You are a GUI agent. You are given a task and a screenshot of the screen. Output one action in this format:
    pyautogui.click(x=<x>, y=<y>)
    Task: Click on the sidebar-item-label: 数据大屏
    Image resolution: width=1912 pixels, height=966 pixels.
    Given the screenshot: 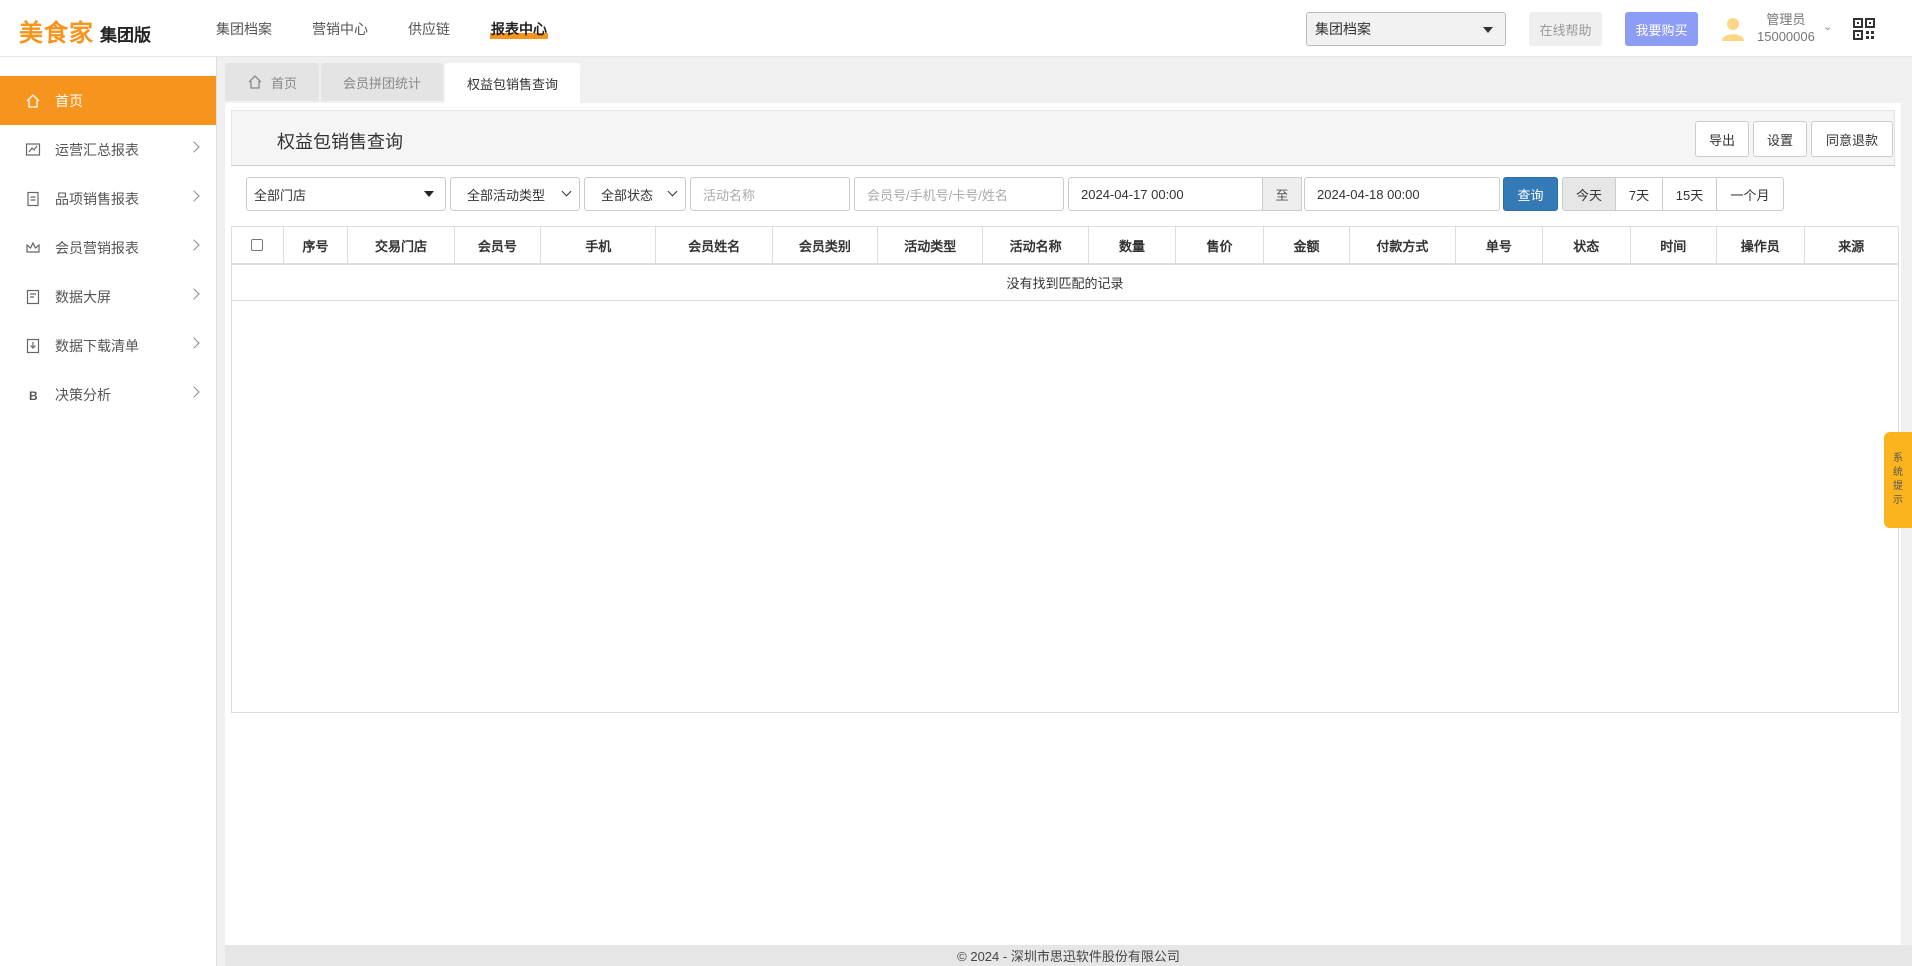 What is the action you would take?
    pyautogui.click(x=83, y=296)
    